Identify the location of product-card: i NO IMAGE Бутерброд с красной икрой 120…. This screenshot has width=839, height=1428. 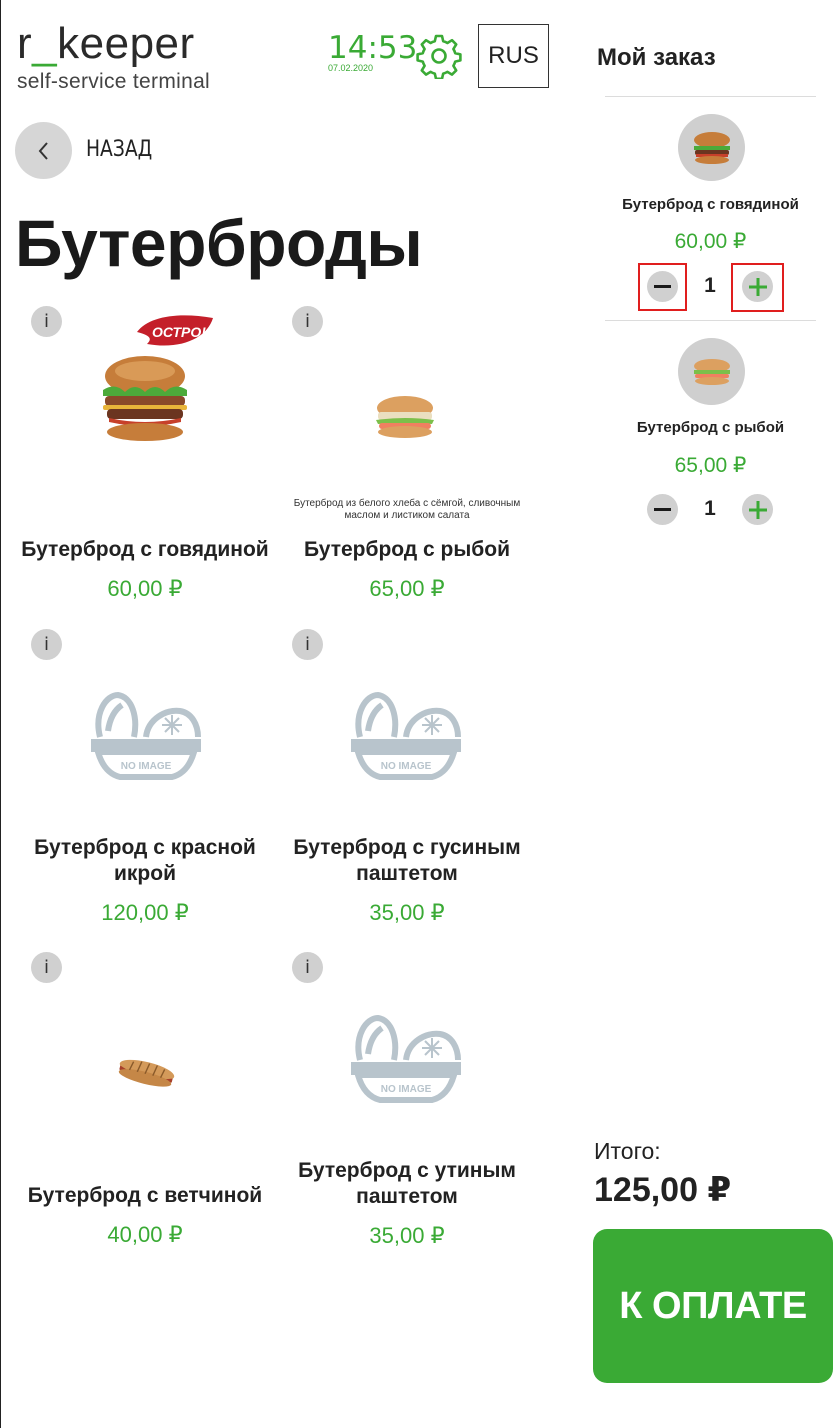
(145, 779).